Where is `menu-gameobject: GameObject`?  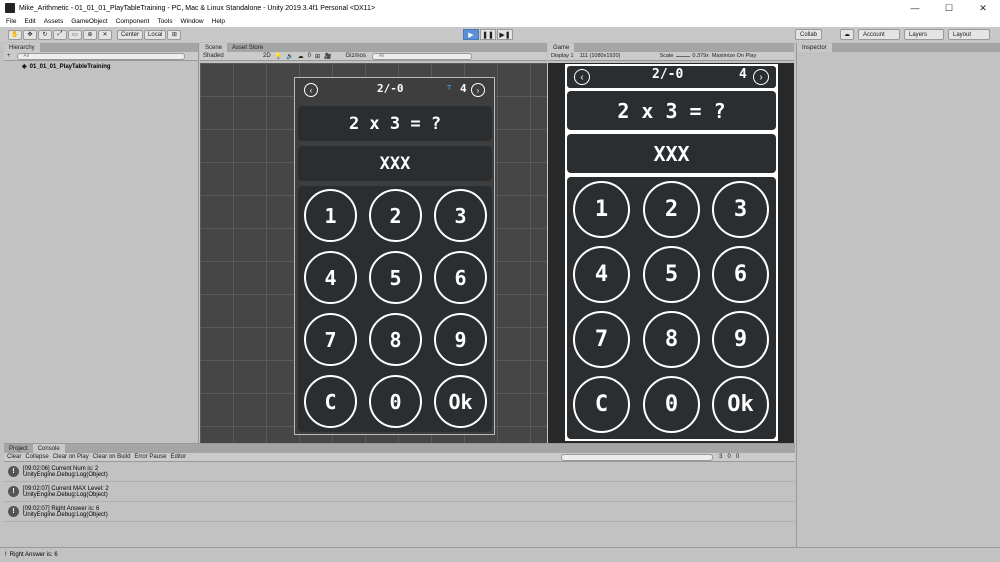
menu-gameobject: GameObject is located at coordinates (89, 21).